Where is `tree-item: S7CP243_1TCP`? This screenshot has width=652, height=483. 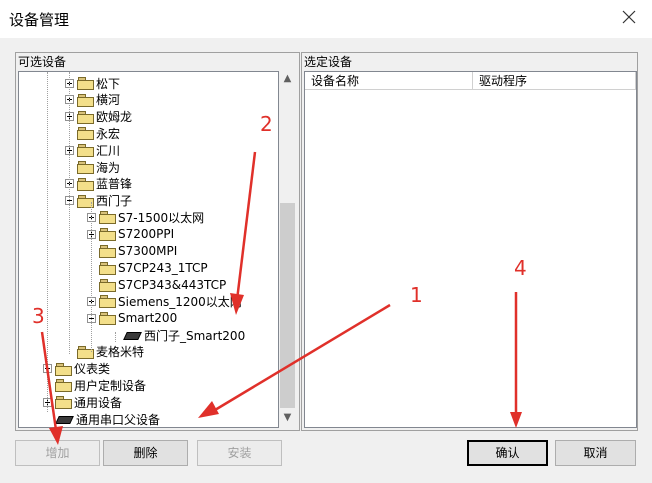 tree-item: S7CP243_1TCP is located at coordinates (147, 268).